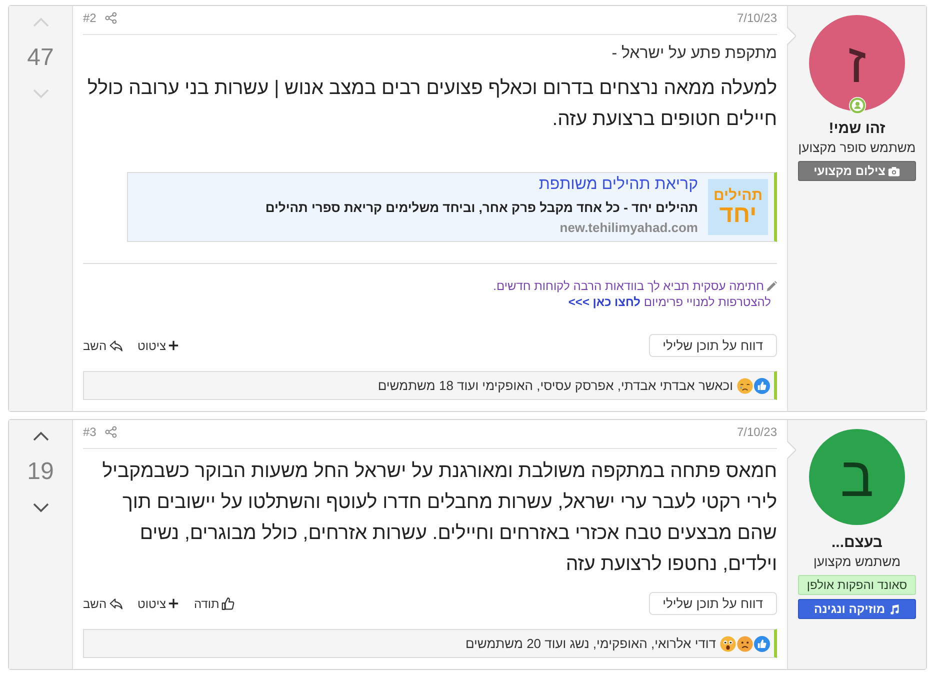 The width and height of the screenshot is (930, 676). Describe the element at coordinates (857, 147) in the screenshot. I see `user-rank: משתמש סופר מקצוען` at that location.